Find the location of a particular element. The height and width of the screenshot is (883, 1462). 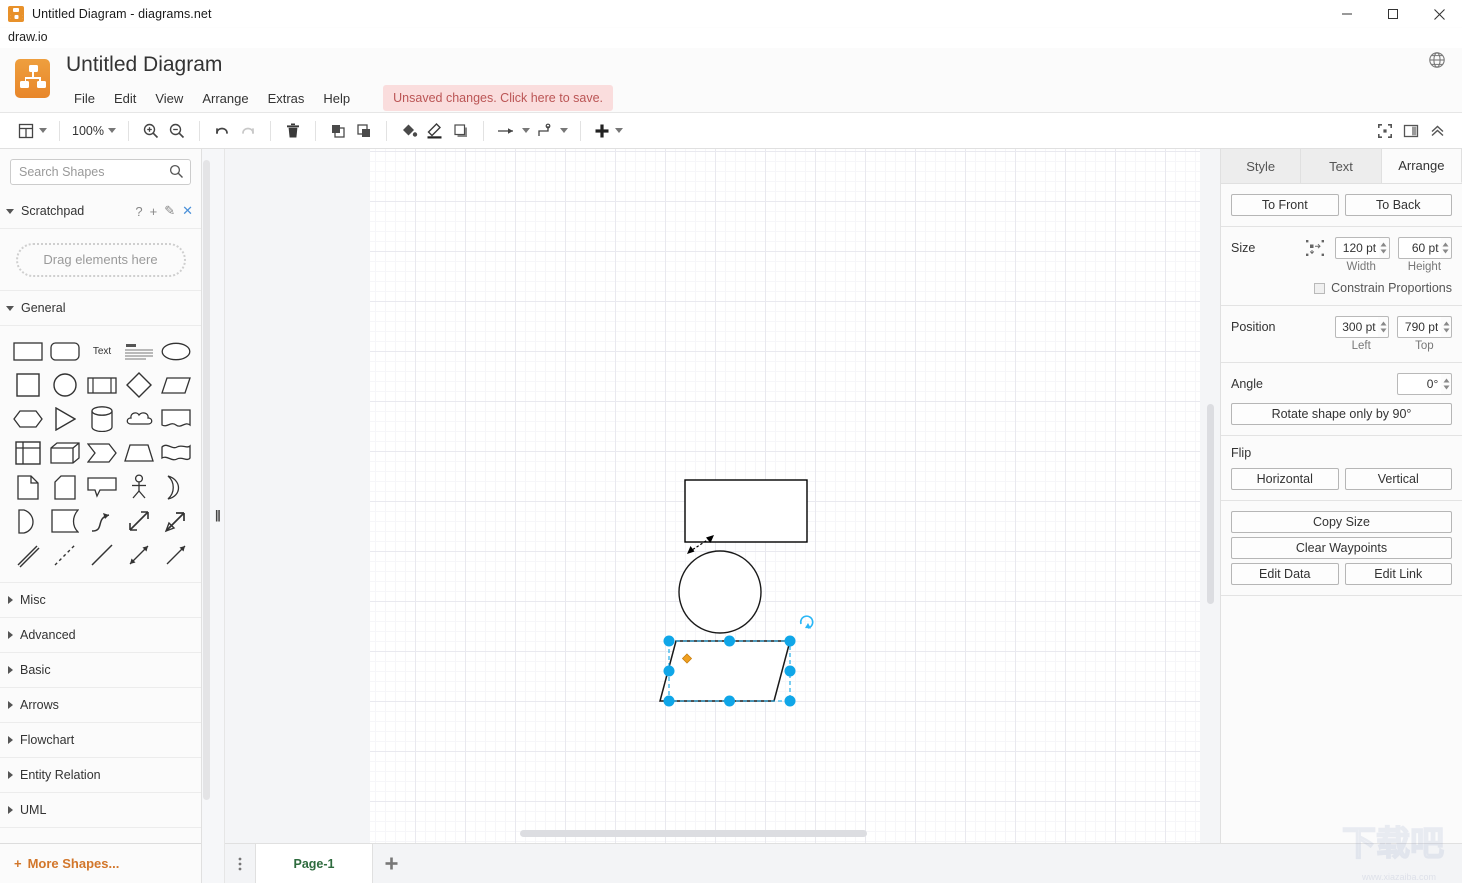

height-input is located at coordinates (1420, 248).